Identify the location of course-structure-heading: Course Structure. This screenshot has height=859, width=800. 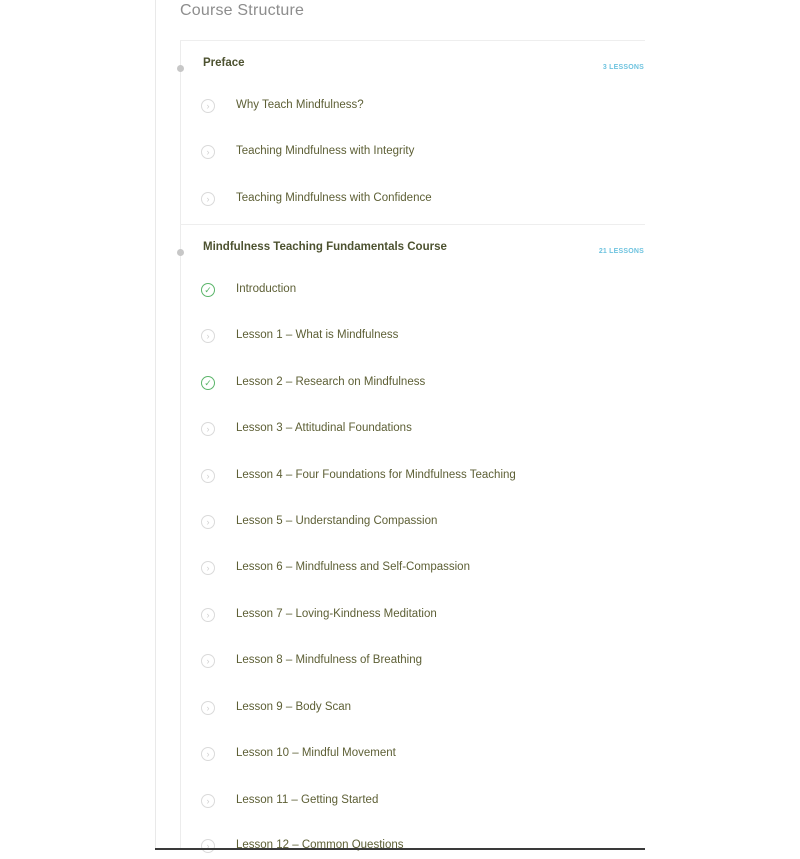
(242, 10).